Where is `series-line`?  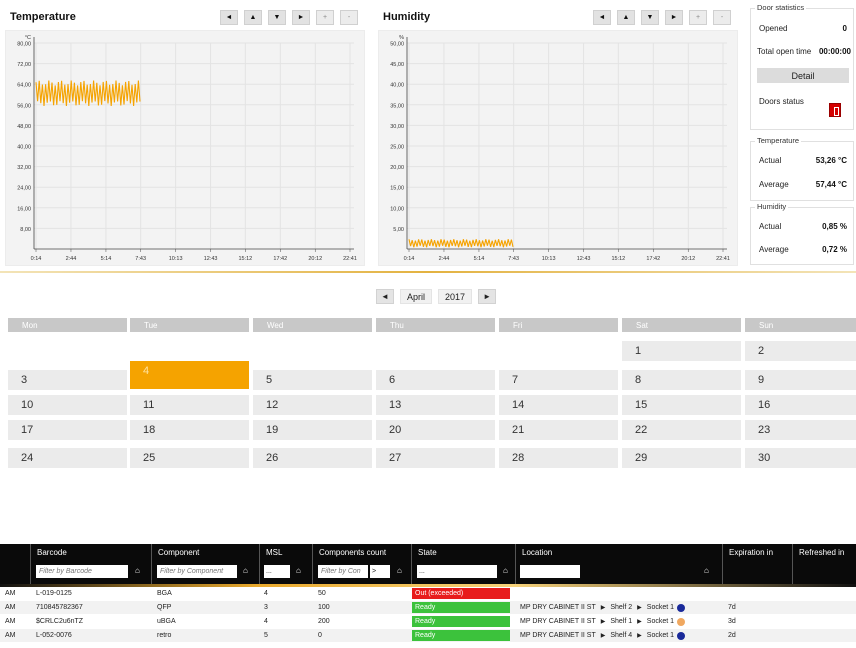 series-line is located at coordinates (461, 243).